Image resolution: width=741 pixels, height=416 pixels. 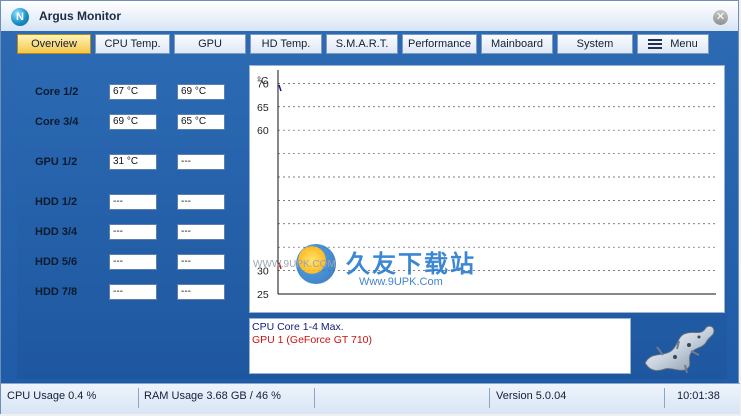 I want to click on chart-legend: CPU Core 1-4 Max. GPU 1 (GeForce GT 710), so click(x=440, y=346).